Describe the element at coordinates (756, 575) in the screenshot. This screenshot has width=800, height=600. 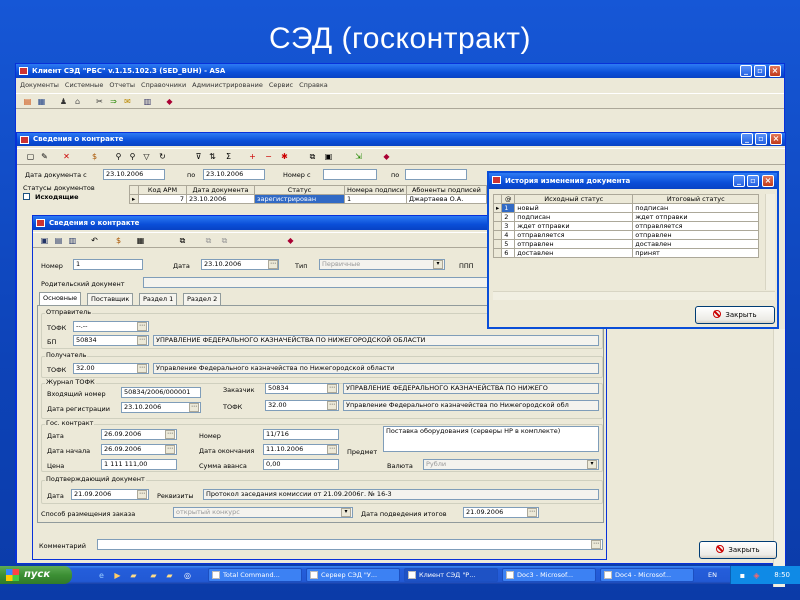
I see `tray-security-icon: ◈` at that location.